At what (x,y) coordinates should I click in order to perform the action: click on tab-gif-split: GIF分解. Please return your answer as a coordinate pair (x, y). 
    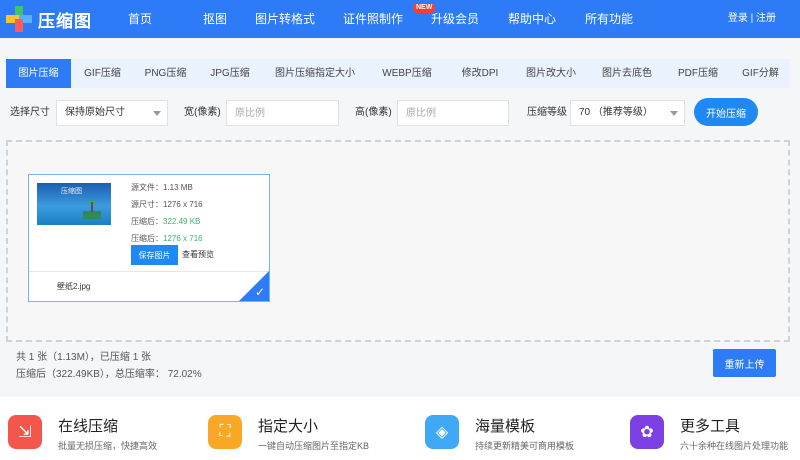
    Looking at the image, I should click on (760, 73).